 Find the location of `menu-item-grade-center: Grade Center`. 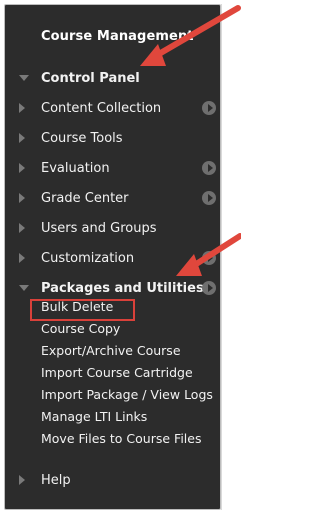

menu-item-grade-center: Grade Center is located at coordinates (113, 198).